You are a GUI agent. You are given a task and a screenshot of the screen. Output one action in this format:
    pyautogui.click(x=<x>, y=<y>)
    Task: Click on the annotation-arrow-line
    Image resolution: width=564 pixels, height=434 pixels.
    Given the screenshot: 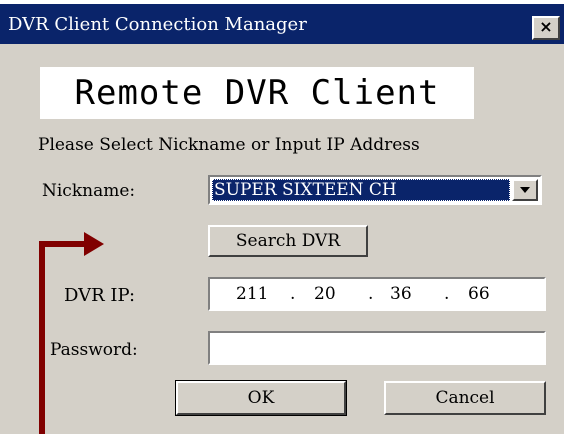 What is the action you would take?
    pyautogui.click(x=62, y=337)
    